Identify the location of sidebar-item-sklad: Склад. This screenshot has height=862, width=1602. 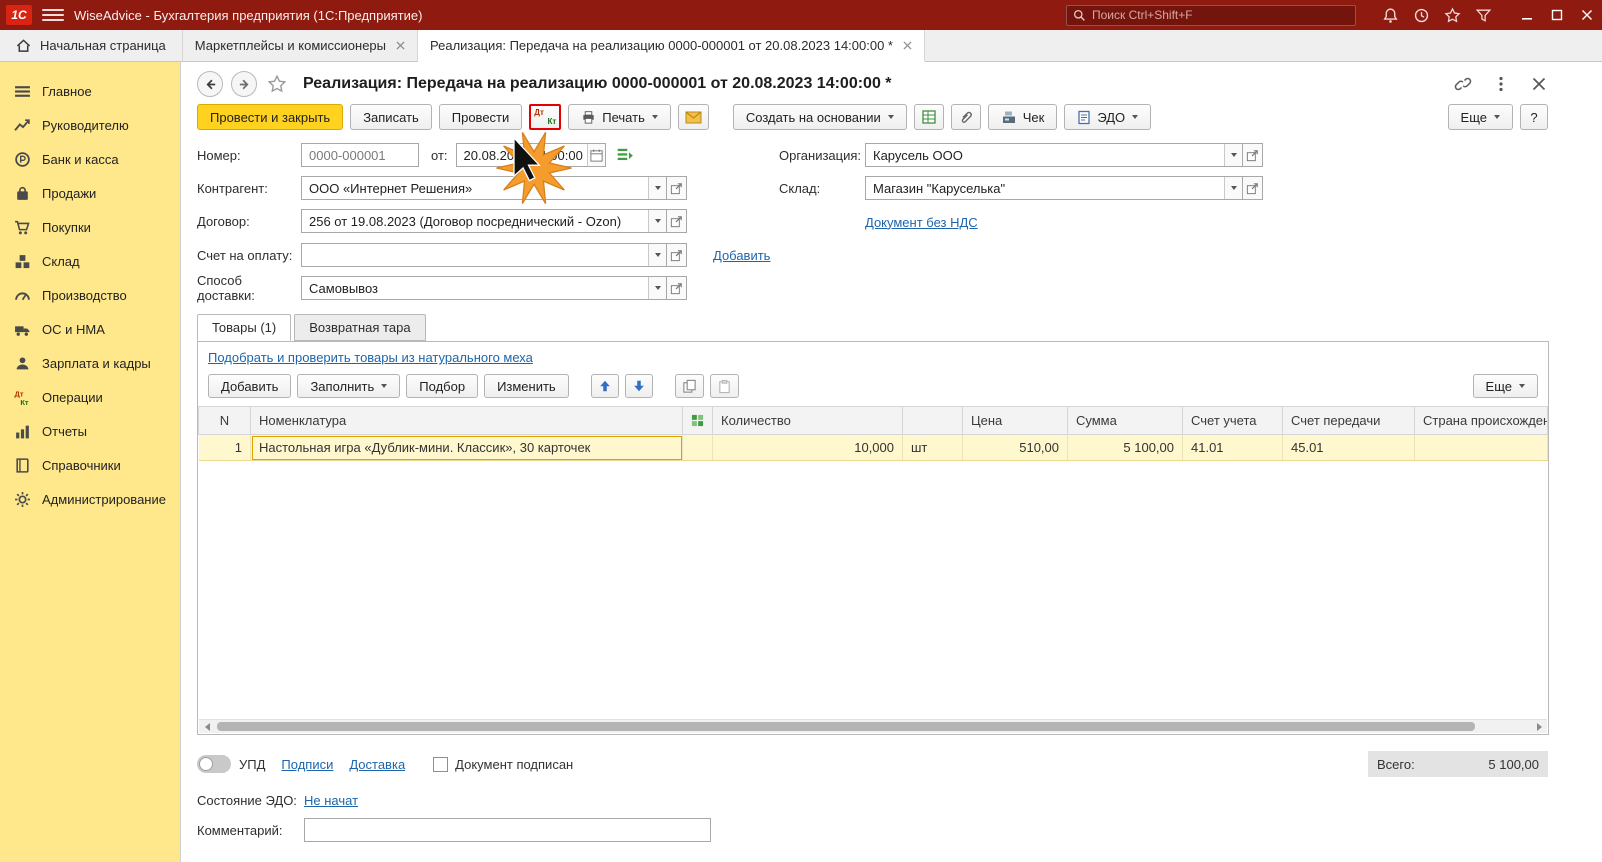
(90, 261).